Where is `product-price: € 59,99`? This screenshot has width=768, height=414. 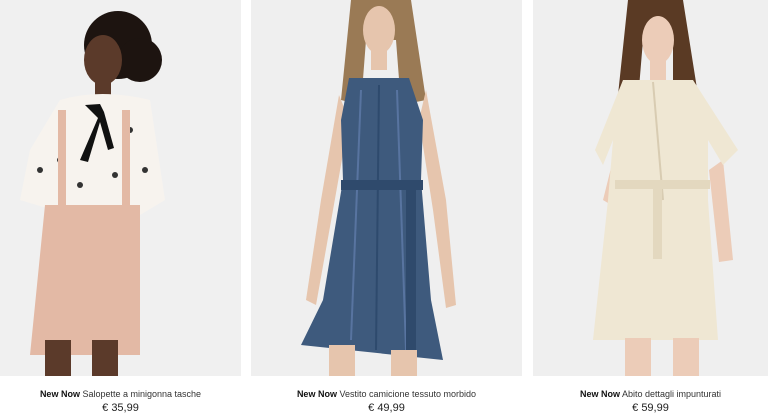 product-price: € 59,99 is located at coordinates (650, 408).